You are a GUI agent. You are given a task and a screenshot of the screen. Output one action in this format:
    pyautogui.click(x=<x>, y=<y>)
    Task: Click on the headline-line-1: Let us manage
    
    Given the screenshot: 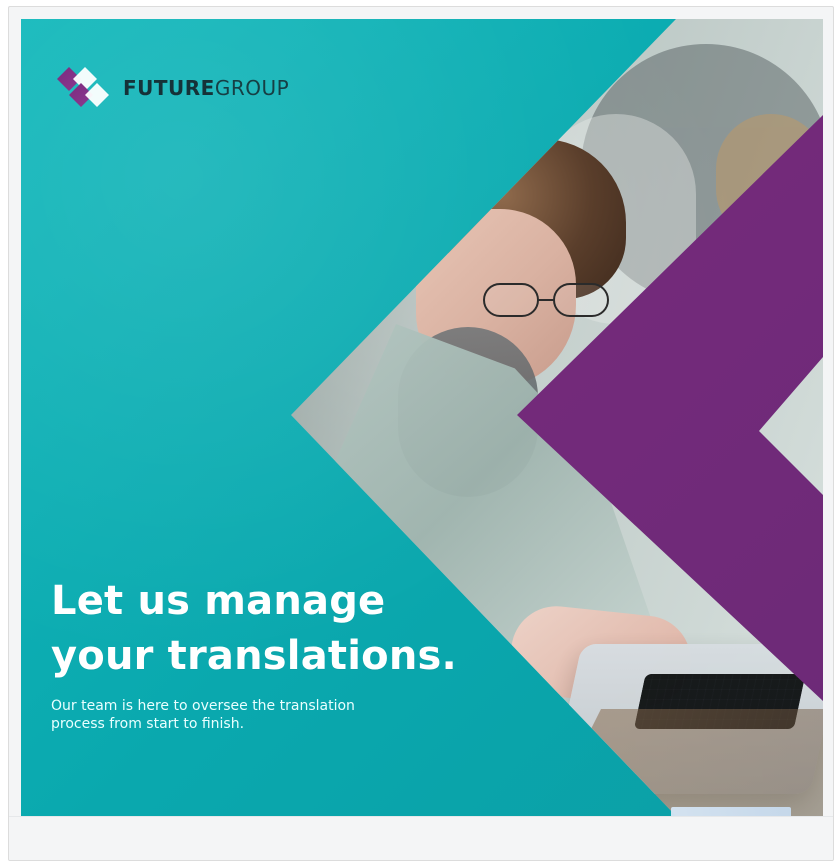 What is the action you would take?
    pyautogui.click(x=218, y=601)
    